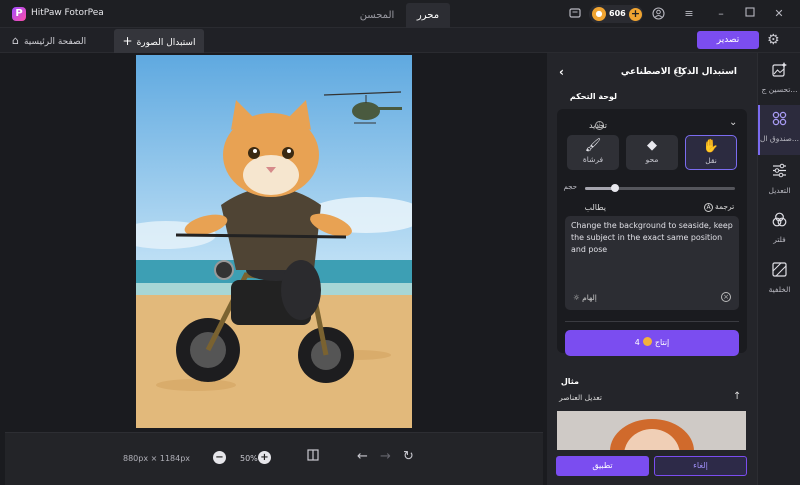 Image resolution: width=800 pixels, height=485 pixels. What do you see at coordinates (779, 289) in the screenshot?
I see `sidebar-item-label: الخلفية` at bounding box center [779, 289].